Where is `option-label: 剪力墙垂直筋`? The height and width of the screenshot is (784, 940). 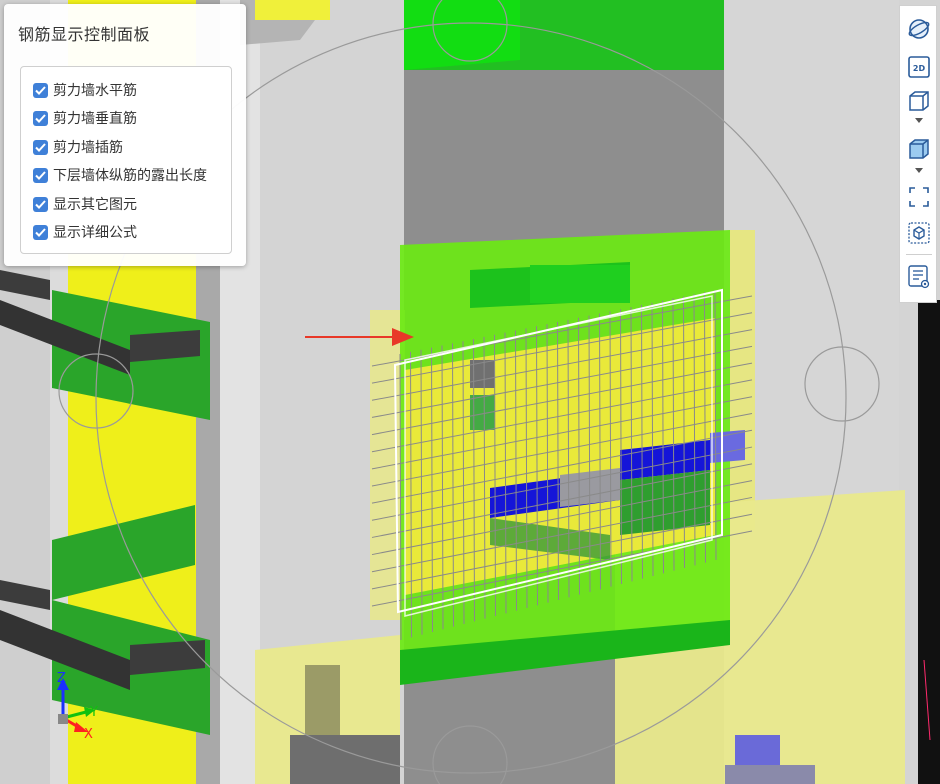 option-label: 剪力墙垂直筋 is located at coordinates (95, 119).